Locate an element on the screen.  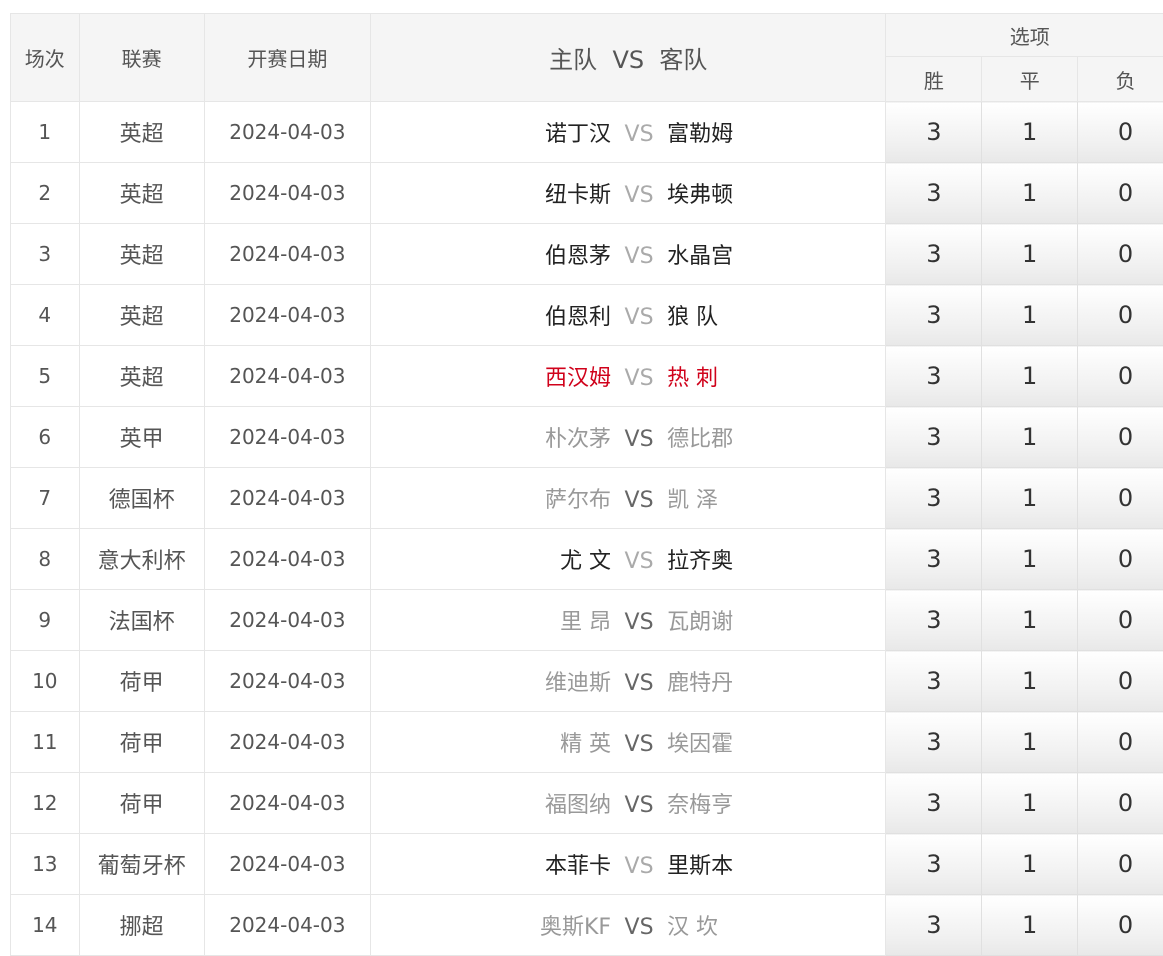
row-league: 挪超 is located at coordinates (141, 925).